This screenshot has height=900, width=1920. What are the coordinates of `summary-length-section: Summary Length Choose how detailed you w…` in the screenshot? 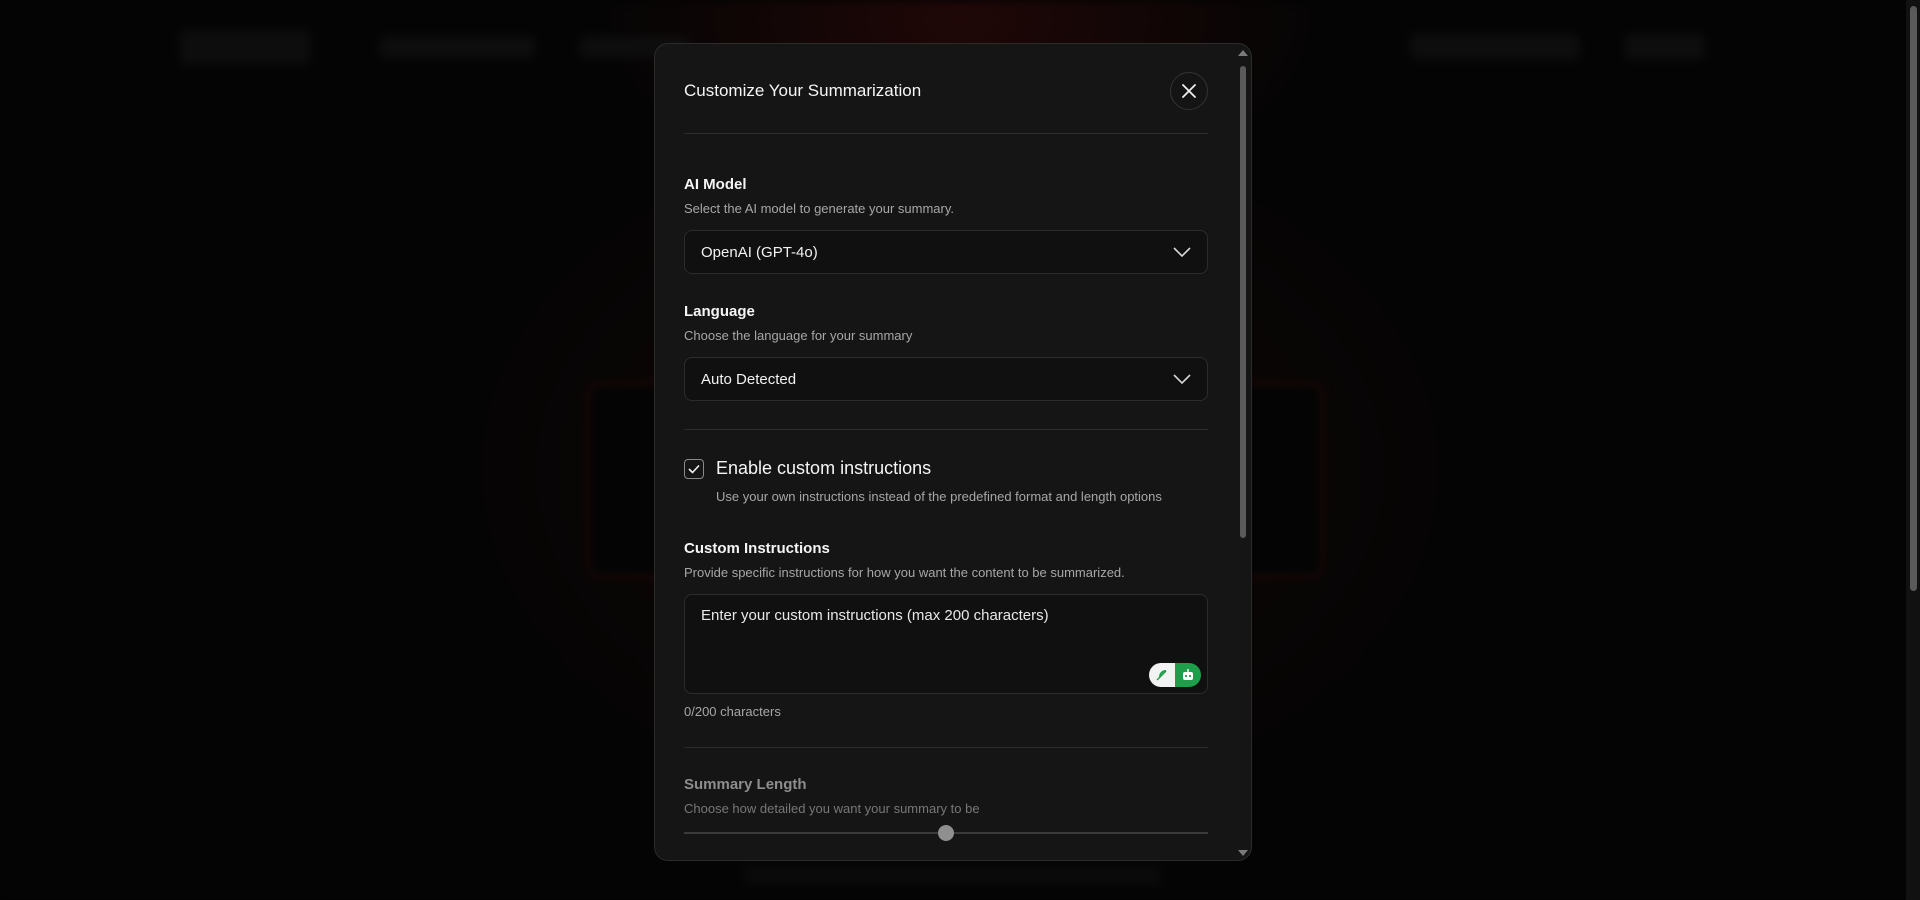 It's located at (946, 808).